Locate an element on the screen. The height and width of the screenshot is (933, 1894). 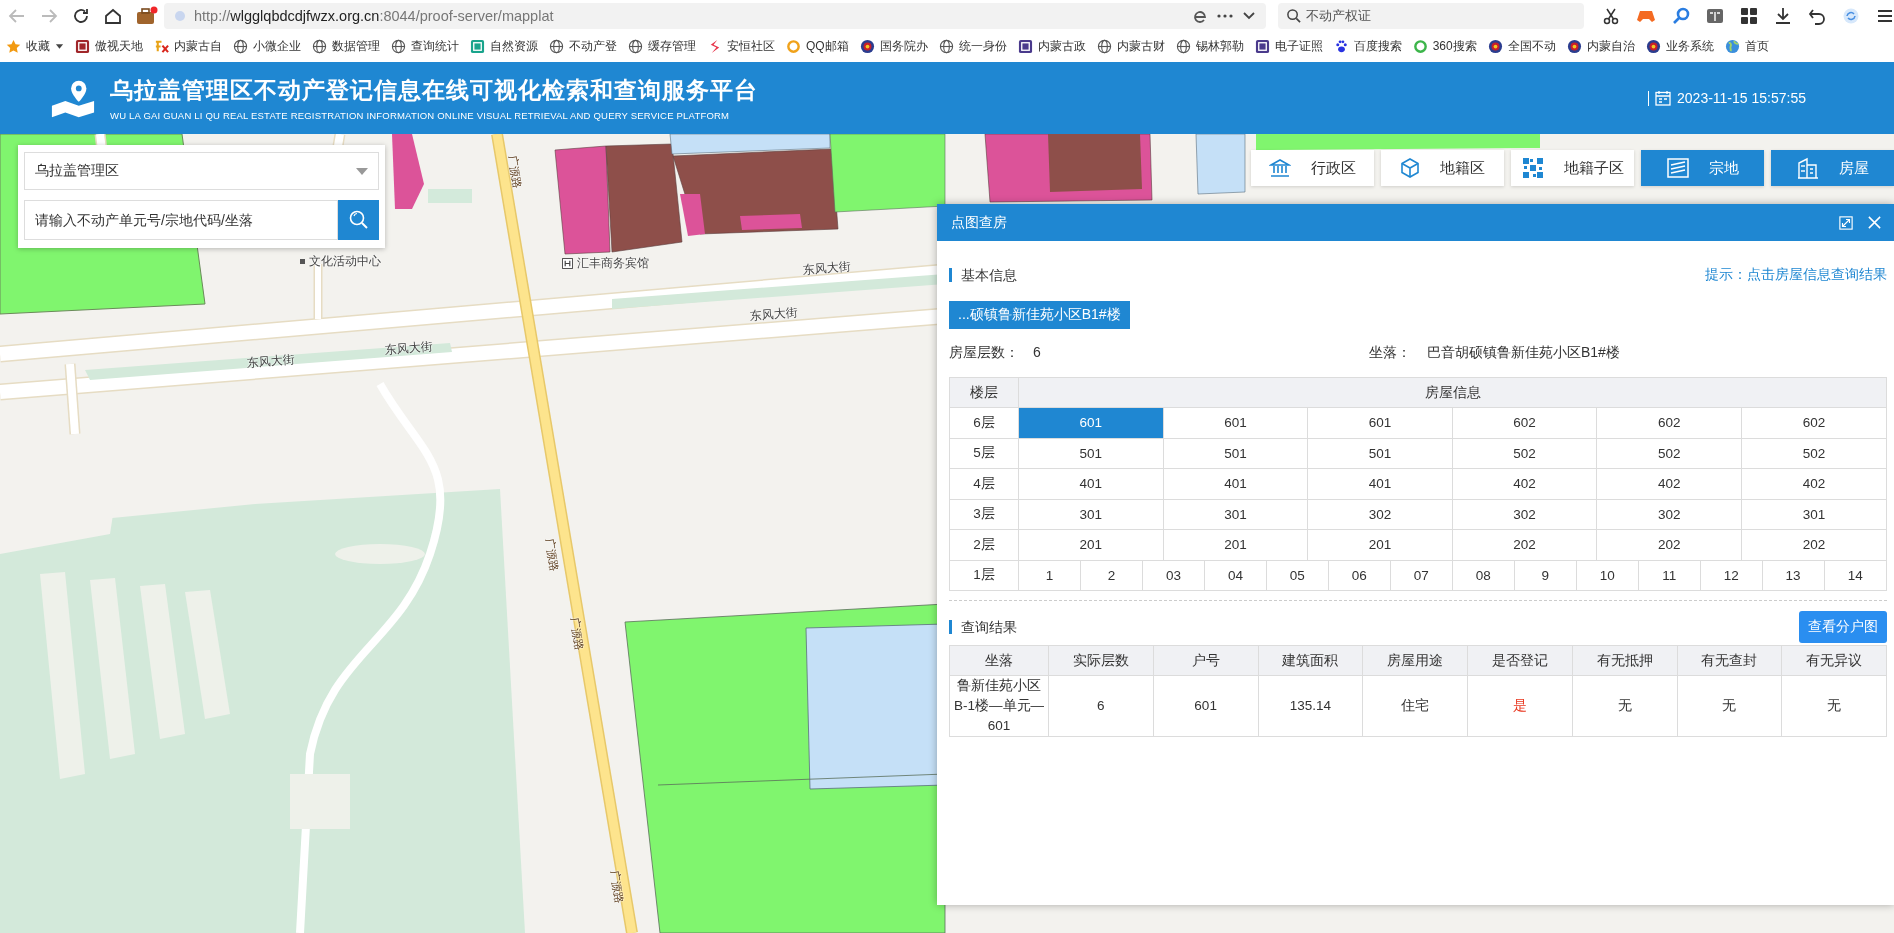
scissors-icon is located at coordinates (1611, 15).